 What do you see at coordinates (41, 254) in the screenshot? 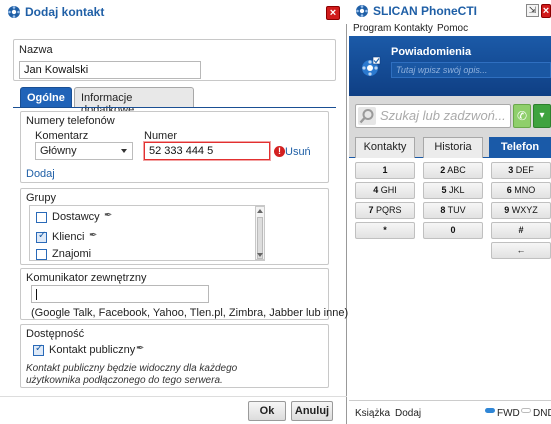
I see `group-checkbox-znajomi` at bounding box center [41, 254].